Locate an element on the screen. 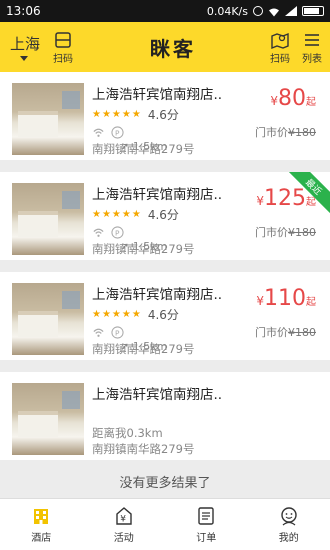  scan-right-label: 扫码 is located at coordinates (280, 59).